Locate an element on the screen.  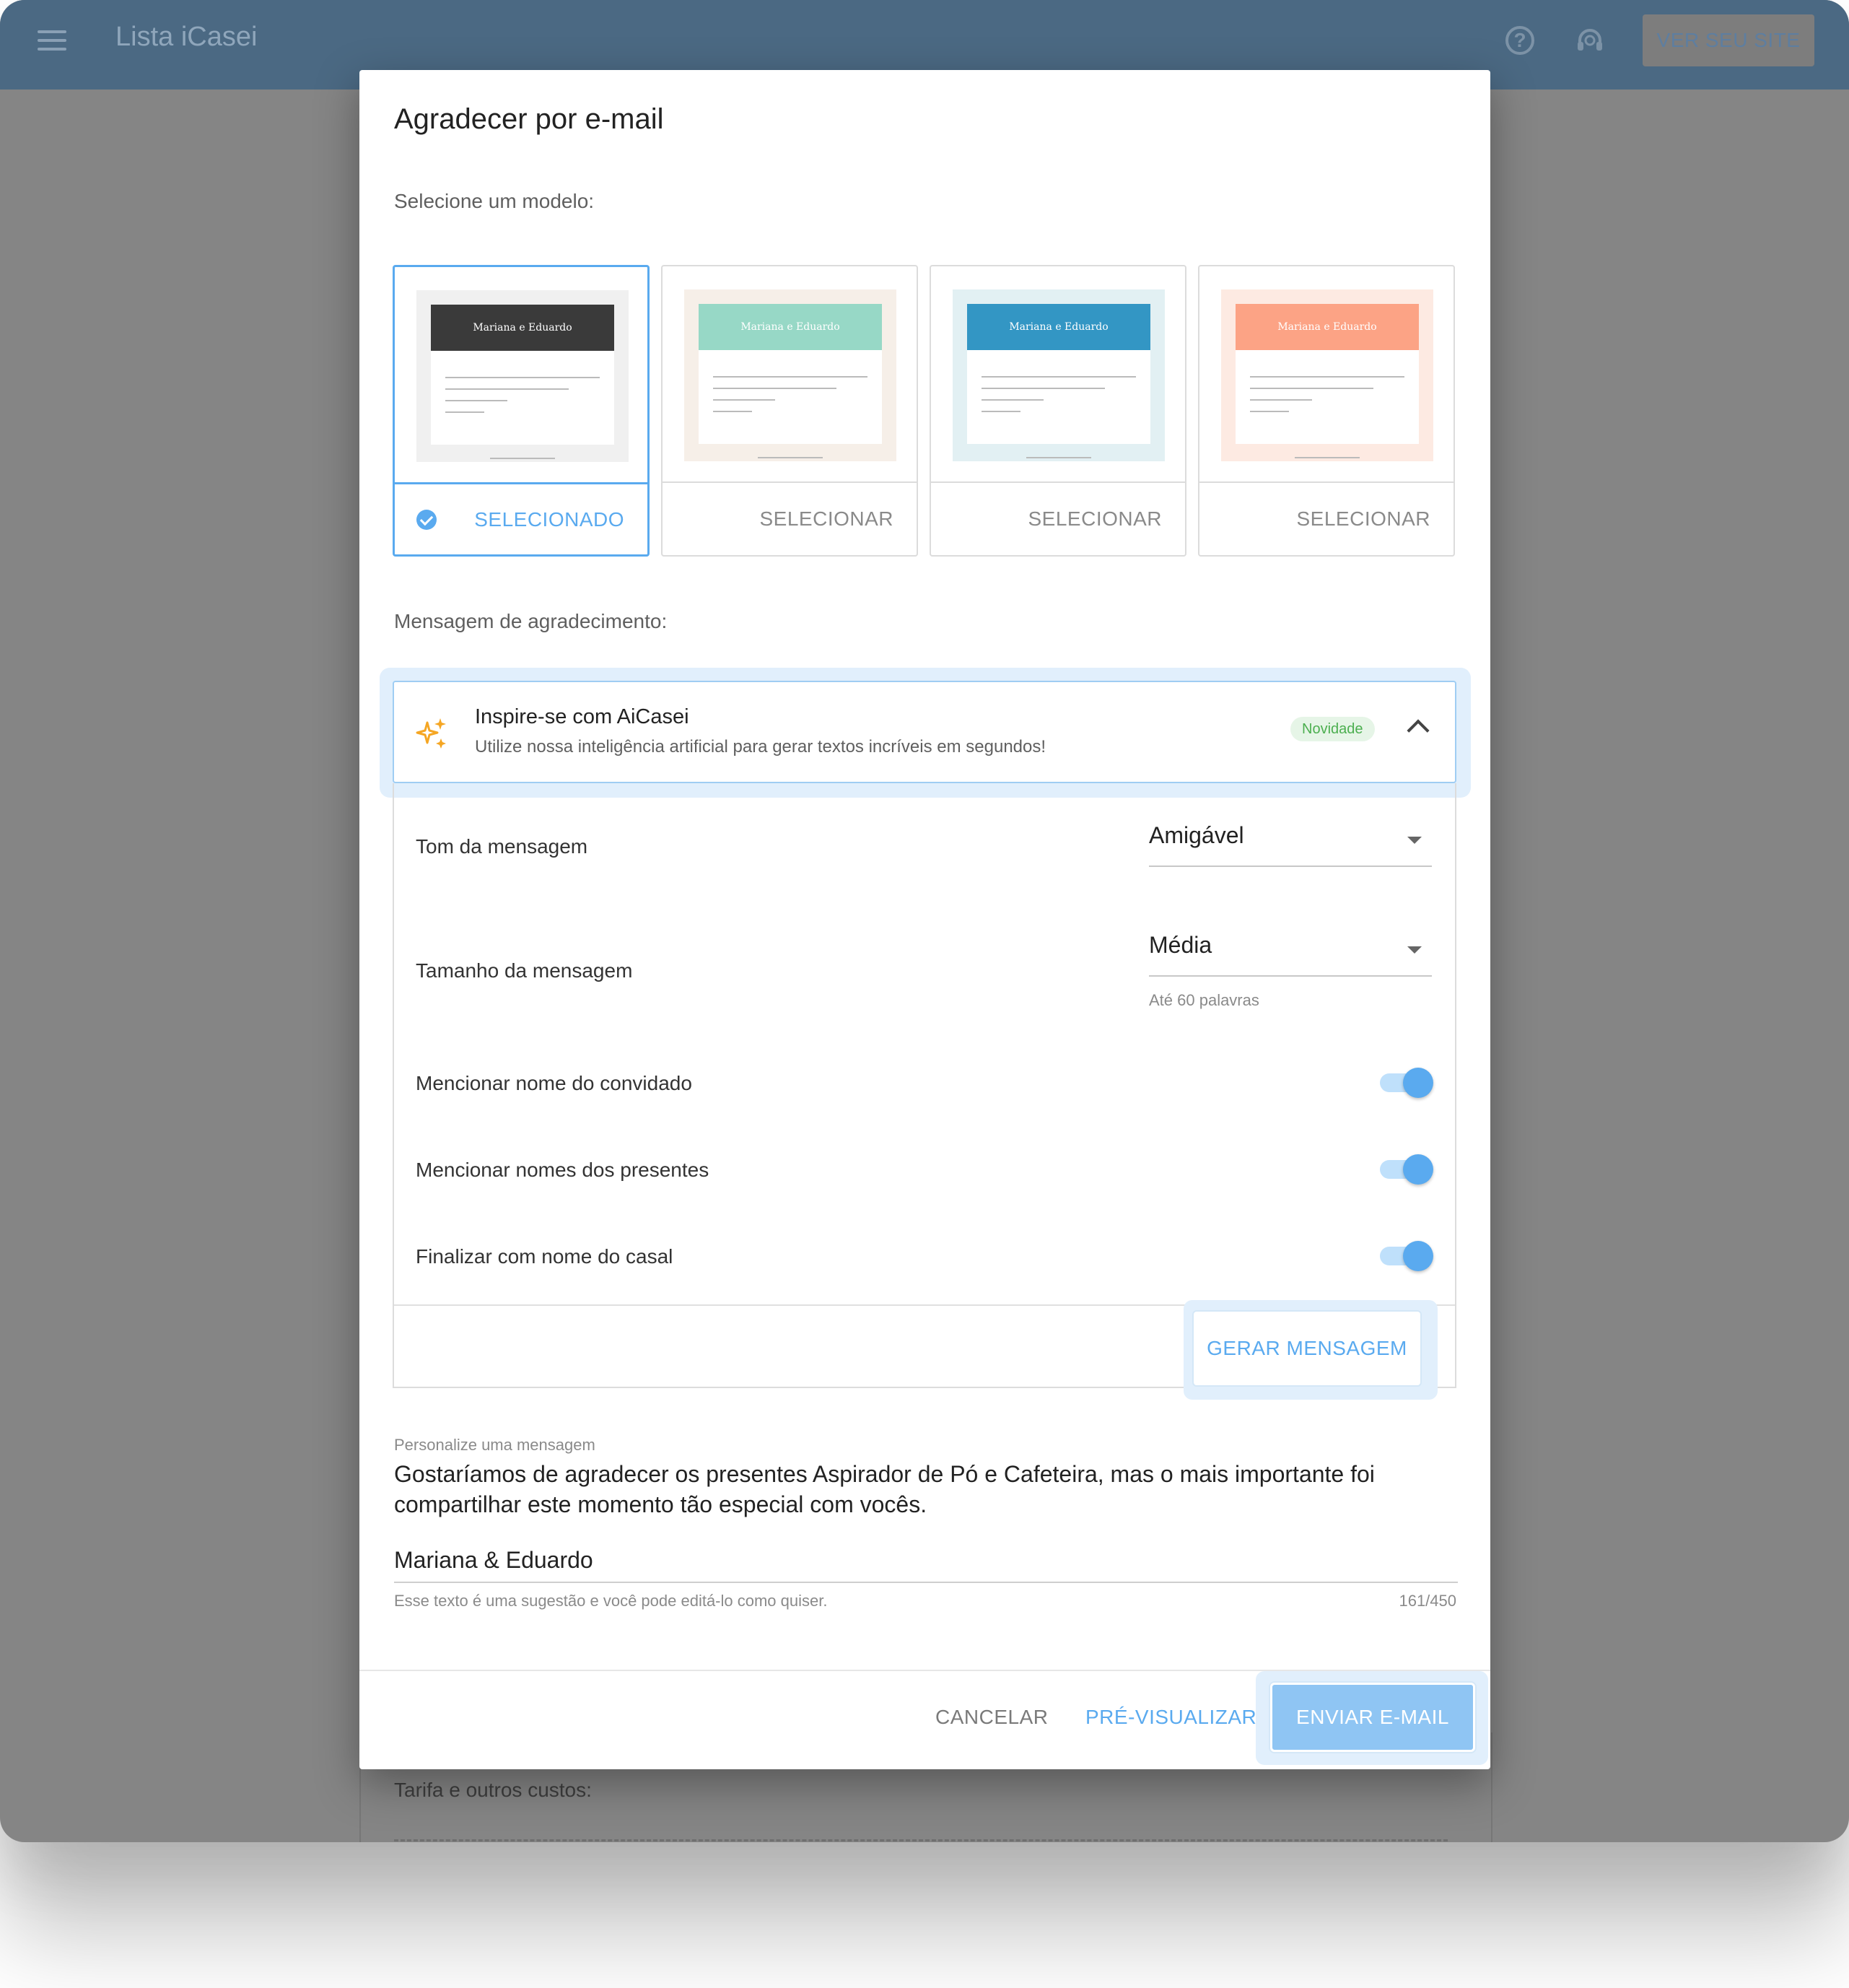
toggle-couple-name is located at coordinates (1405, 1255).